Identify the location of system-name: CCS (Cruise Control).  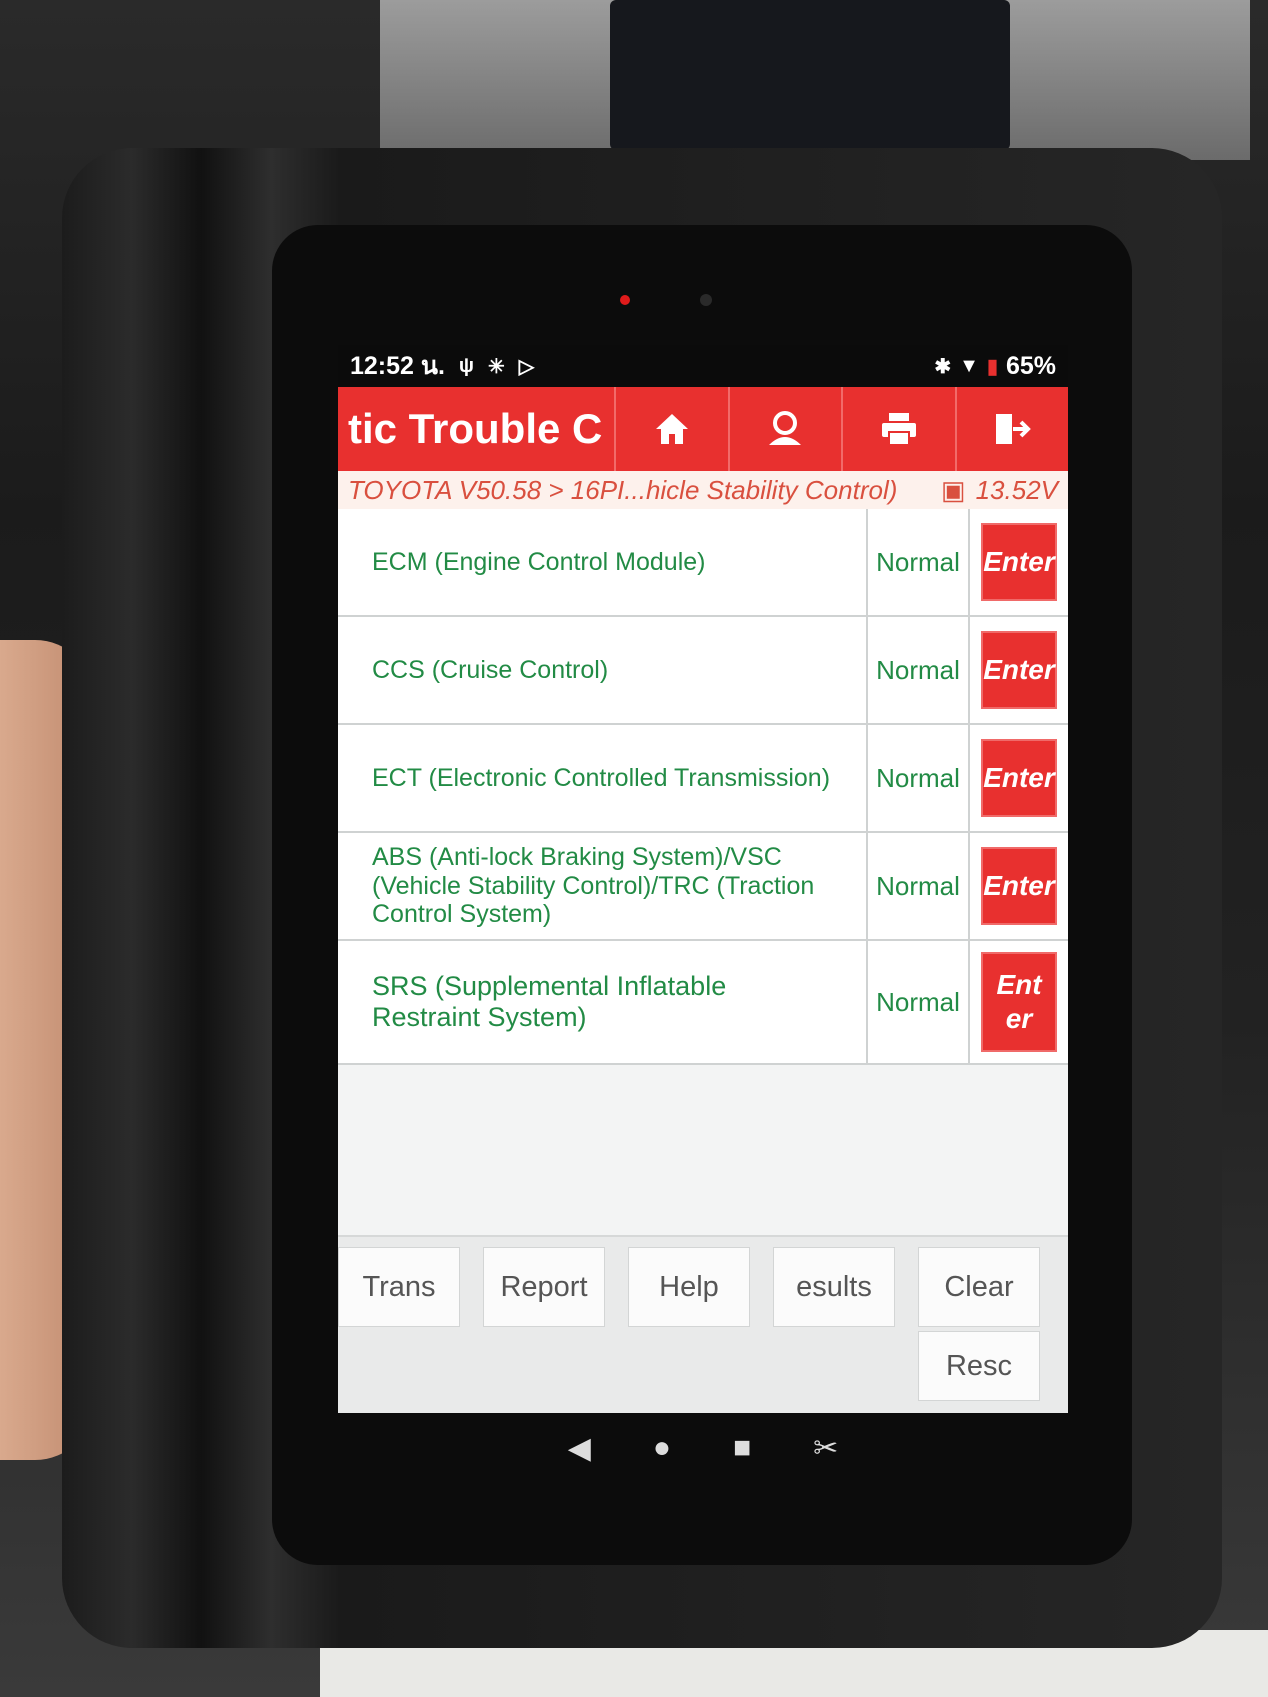
(490, 669).